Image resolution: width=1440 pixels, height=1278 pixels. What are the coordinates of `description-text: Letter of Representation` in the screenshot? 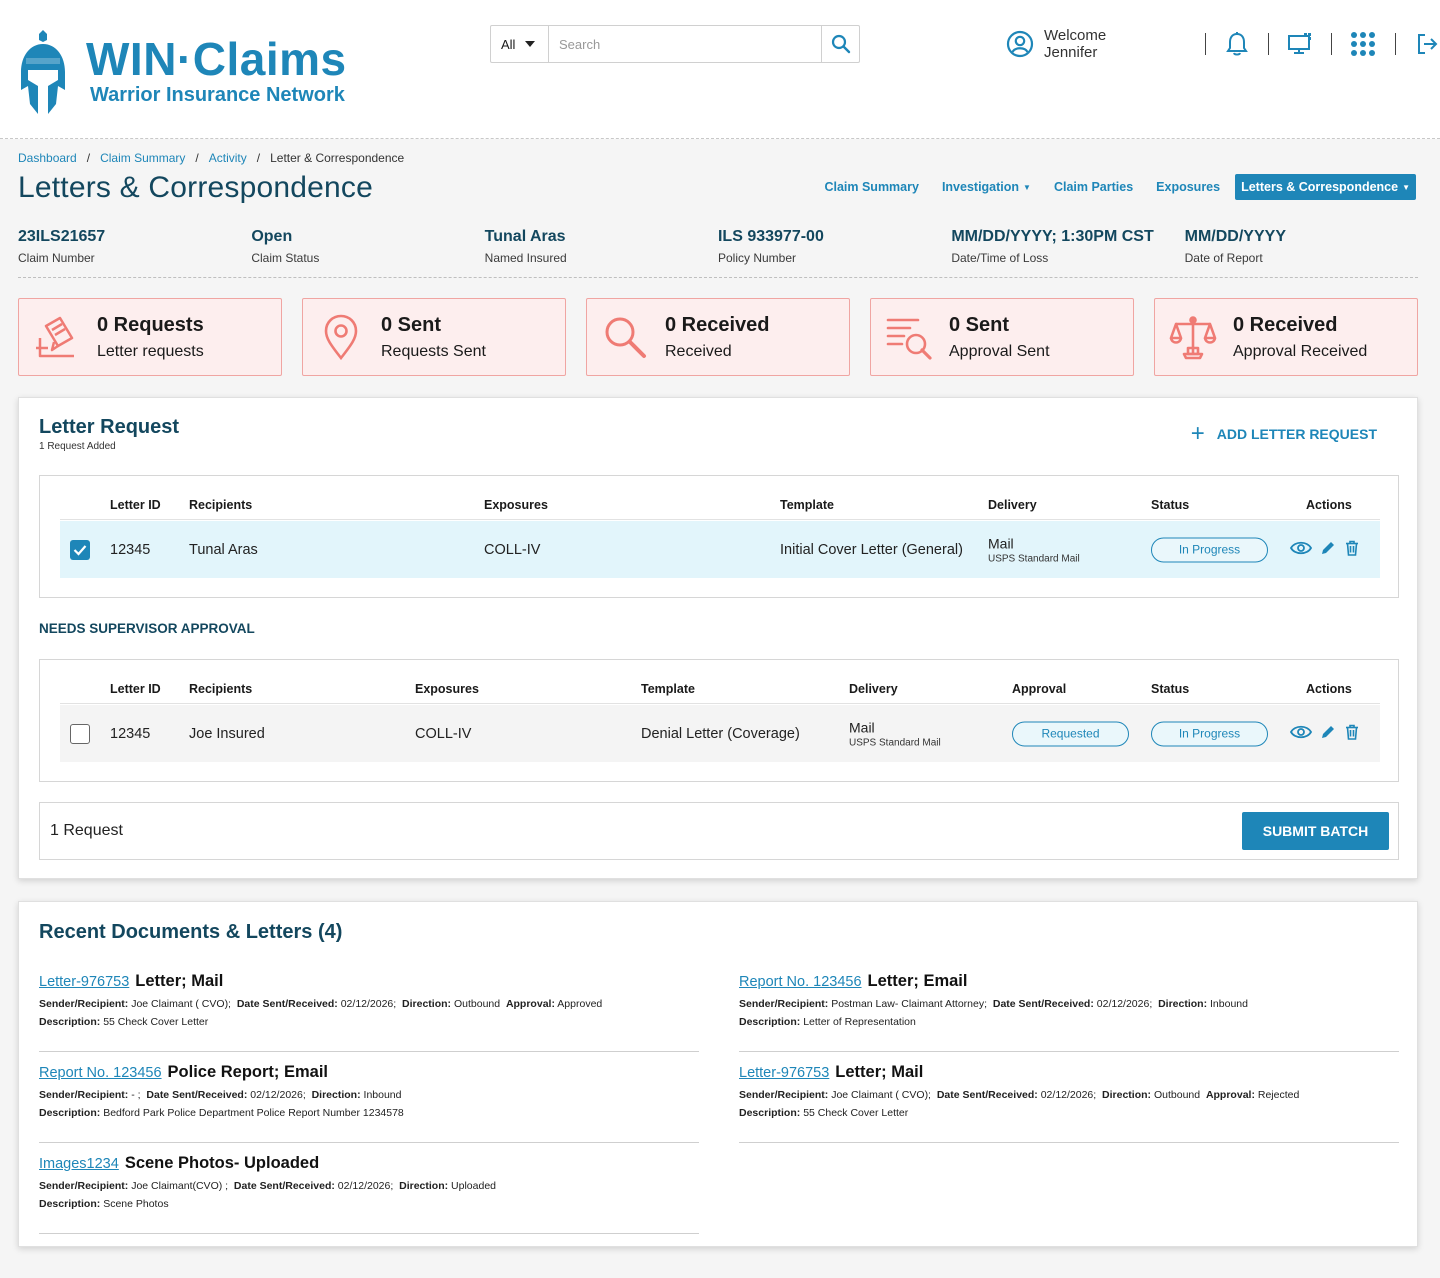 It's located at (859, 1022).